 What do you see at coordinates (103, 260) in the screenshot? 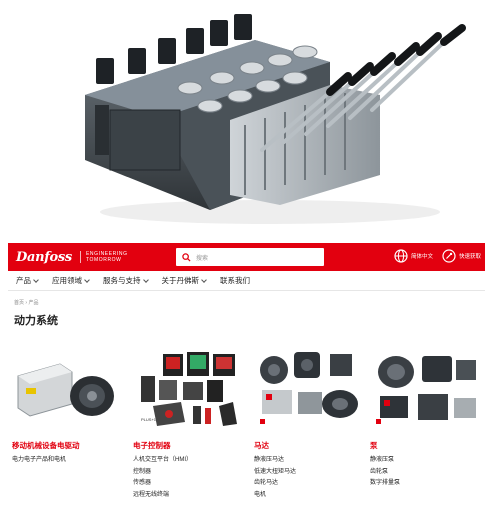
I see `tagline-line-2: TOMORROW` at bounding box center [103, 260].